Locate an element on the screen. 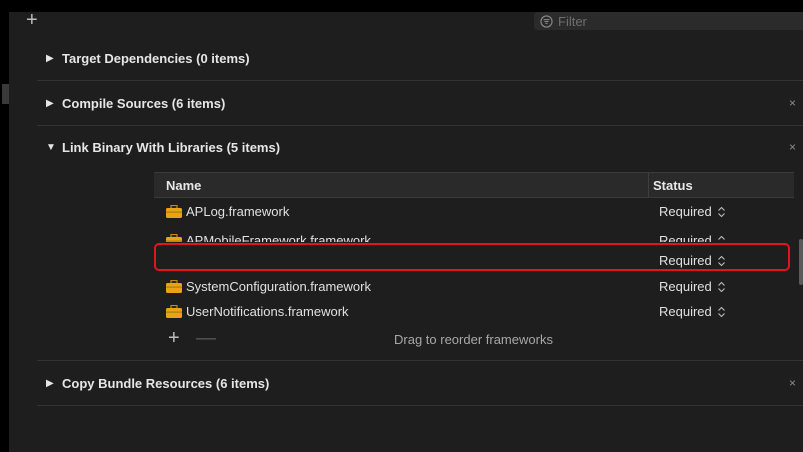  section-link-binary: ▼ Link Binary With Libraries (5 items) is located at coordinates (163, 147).